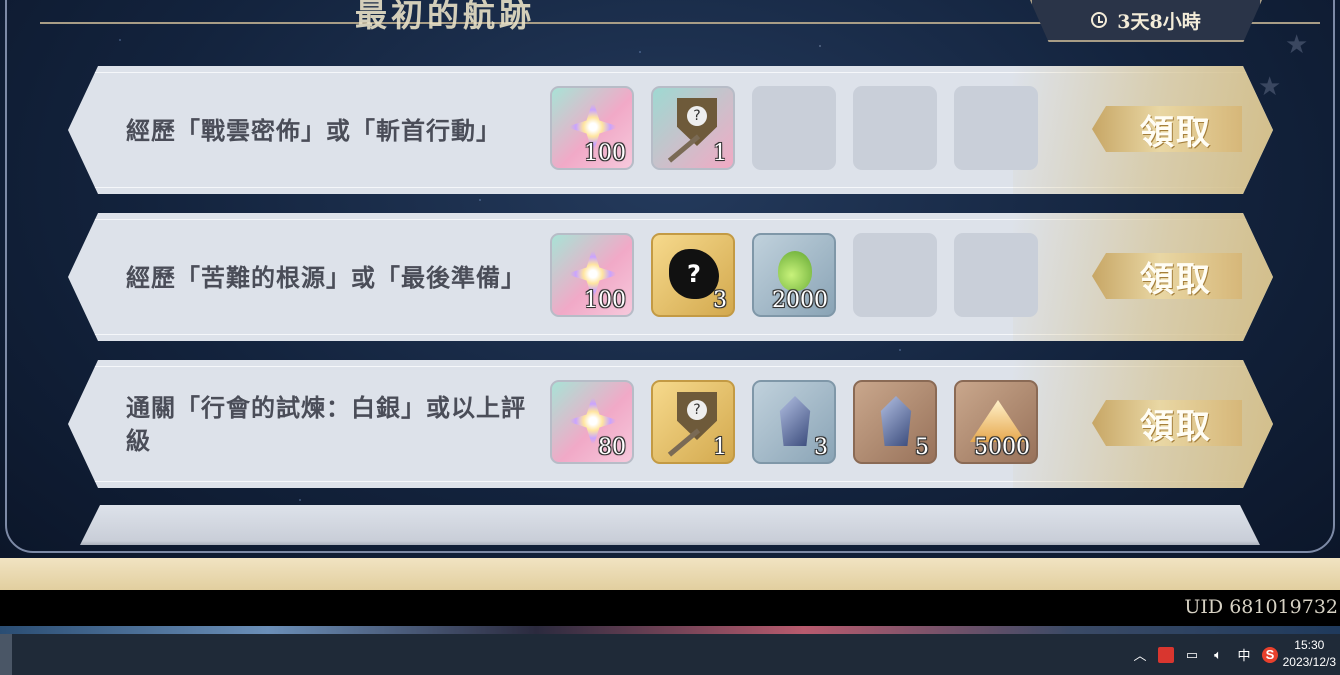  I want to click on event-timer: 3天8小時, so click(1146, 21).